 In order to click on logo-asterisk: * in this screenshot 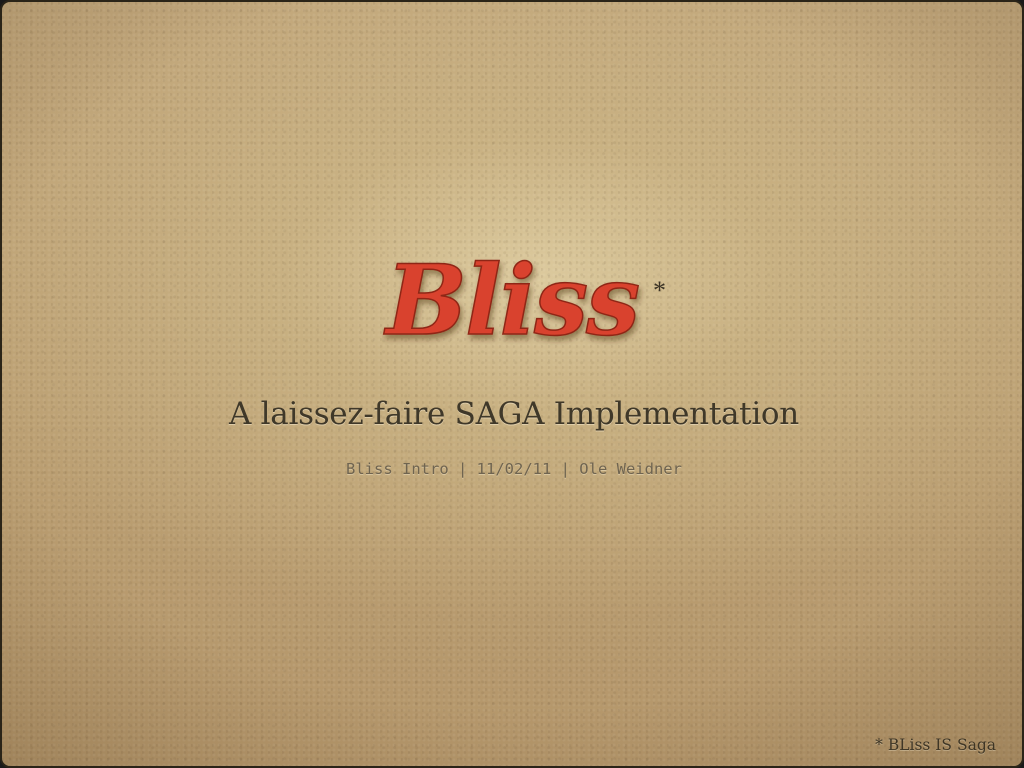, I will do `click(659, 290)`.